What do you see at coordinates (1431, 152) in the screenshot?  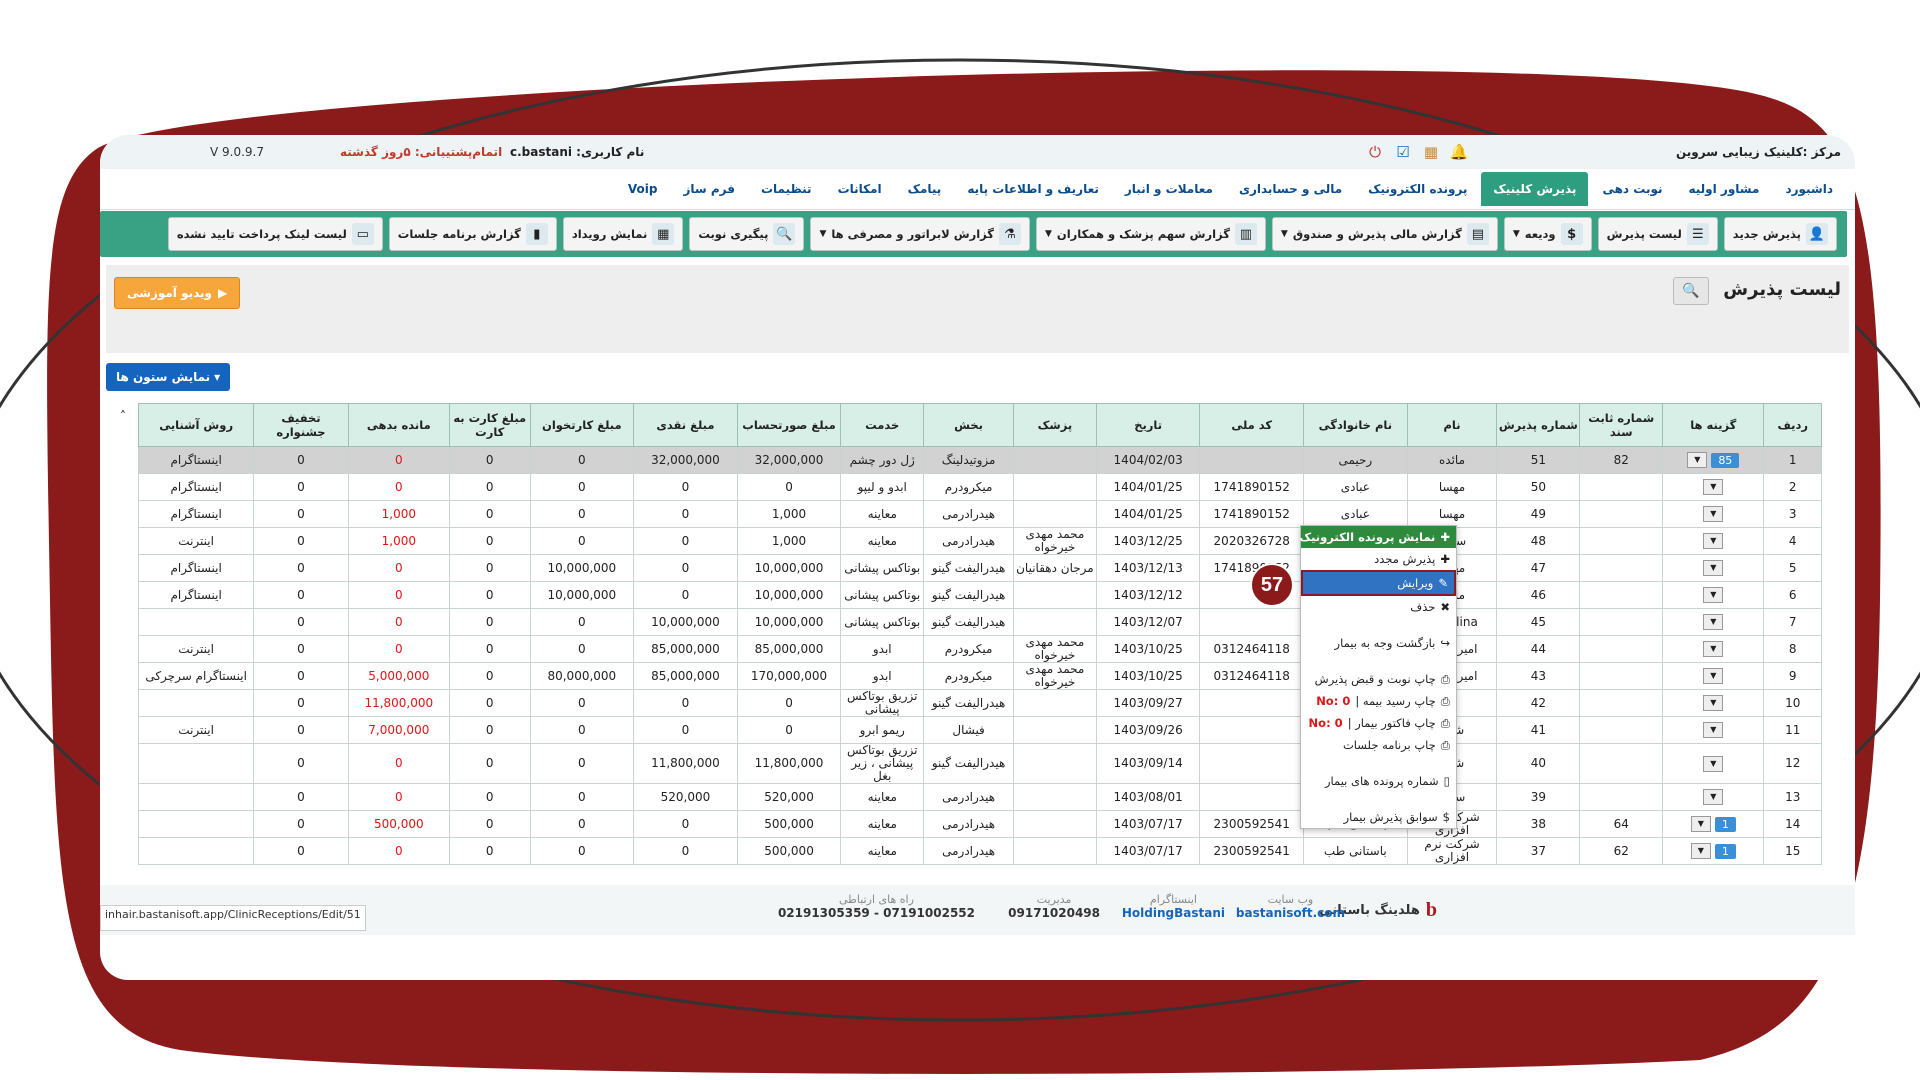 I see `calendar-icon: ▦` at bounding box center [1431, 152].